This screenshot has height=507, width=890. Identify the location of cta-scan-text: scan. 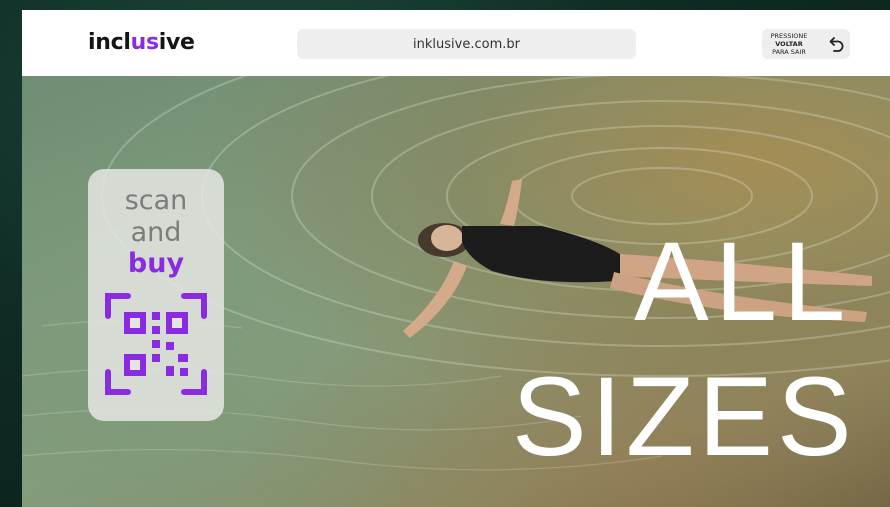
(156, 200).